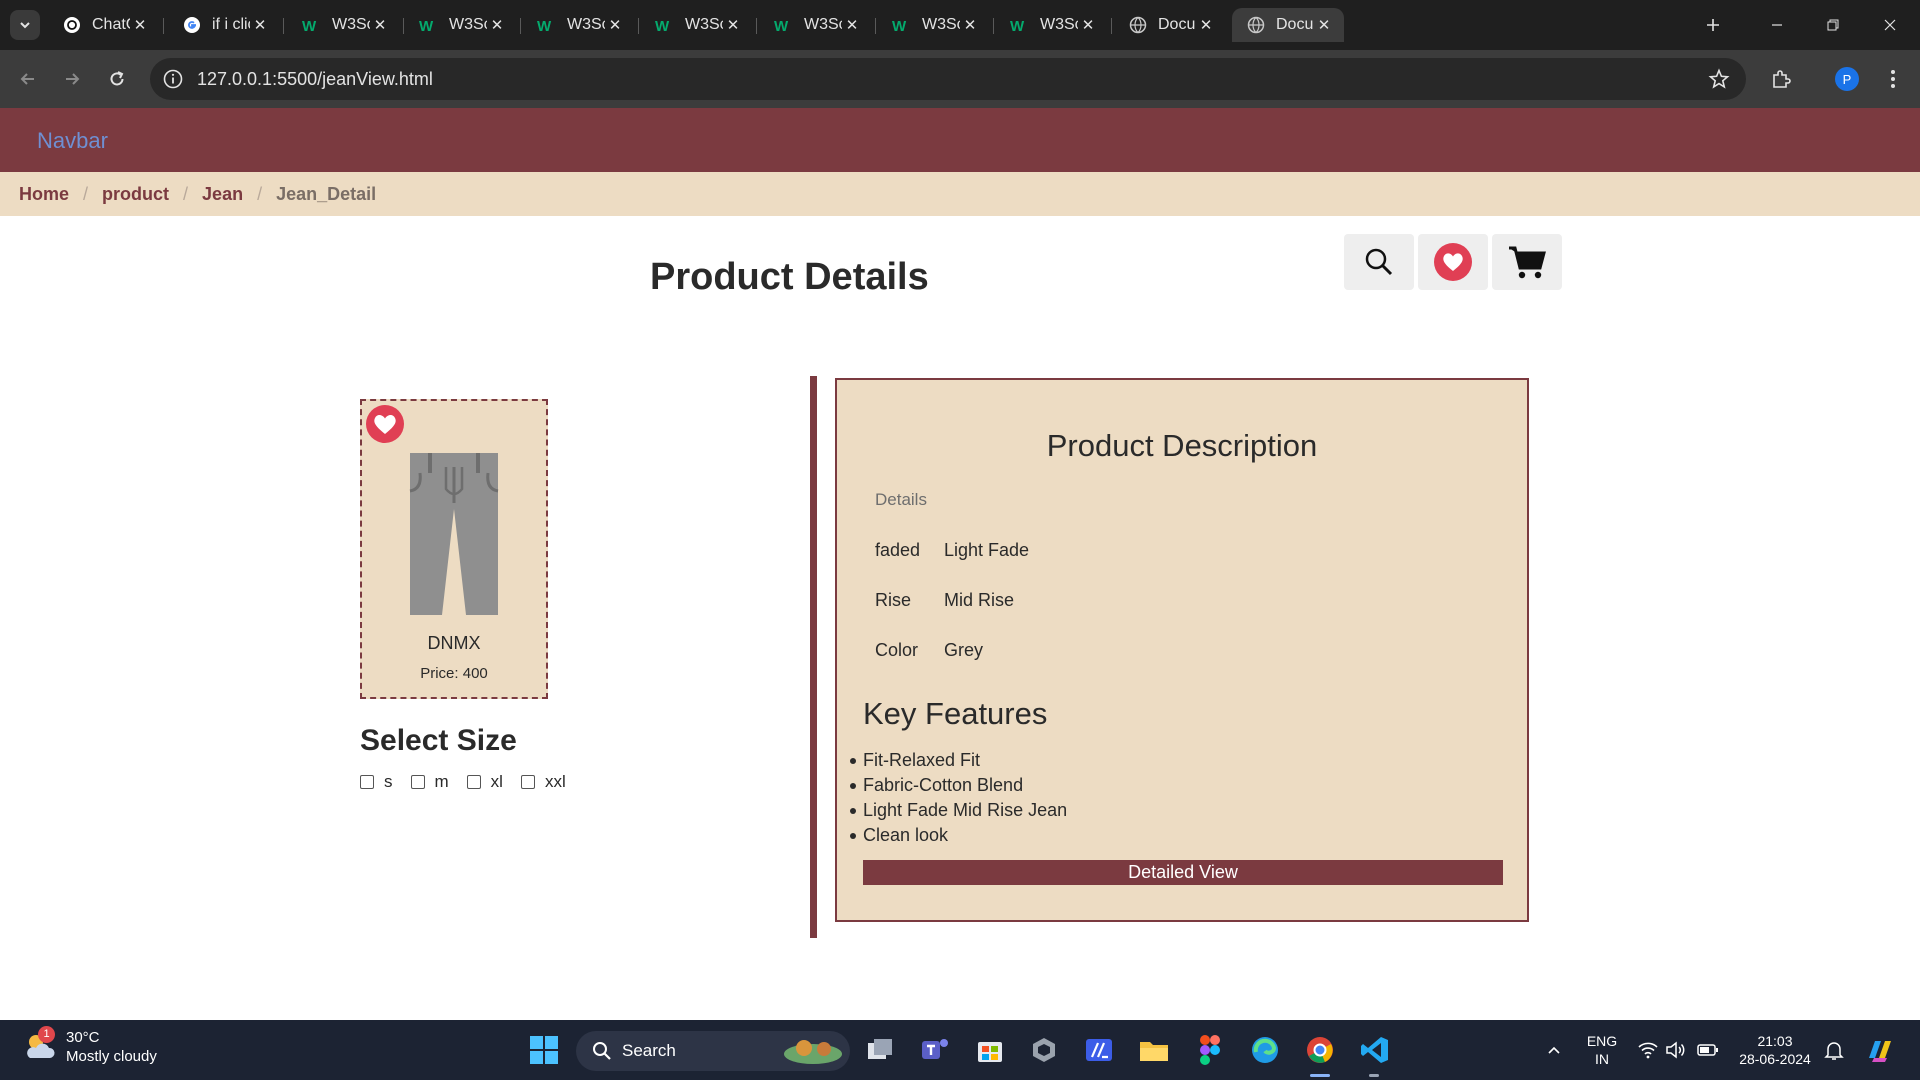 Image resolution: width=1920 pixels, height=1080 pixels. I want to click on size-option: s, so click(376, 782).